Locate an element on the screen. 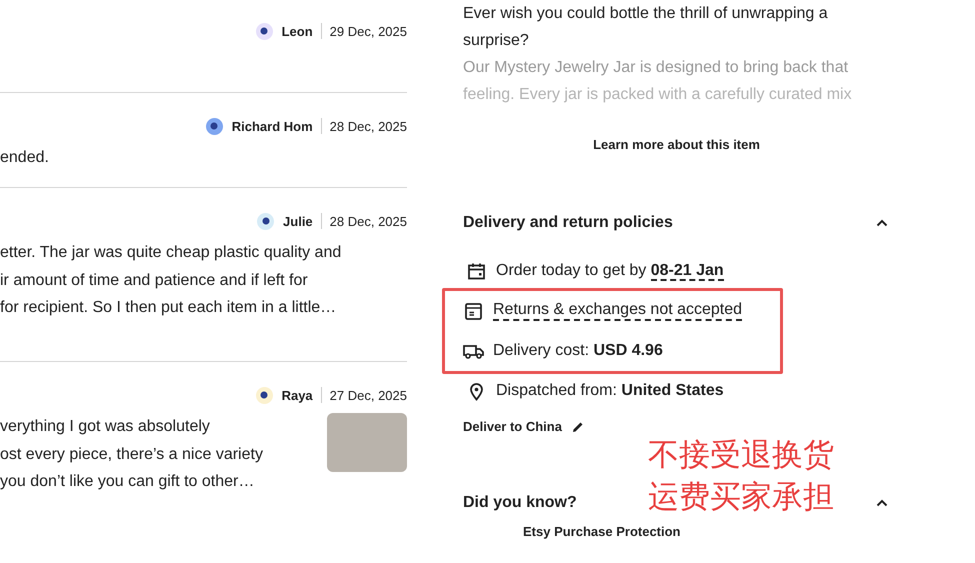 This screenshot has width=975, height=563. protection-title: Etsy Purchase Protection is located at coordinates (602, 531).